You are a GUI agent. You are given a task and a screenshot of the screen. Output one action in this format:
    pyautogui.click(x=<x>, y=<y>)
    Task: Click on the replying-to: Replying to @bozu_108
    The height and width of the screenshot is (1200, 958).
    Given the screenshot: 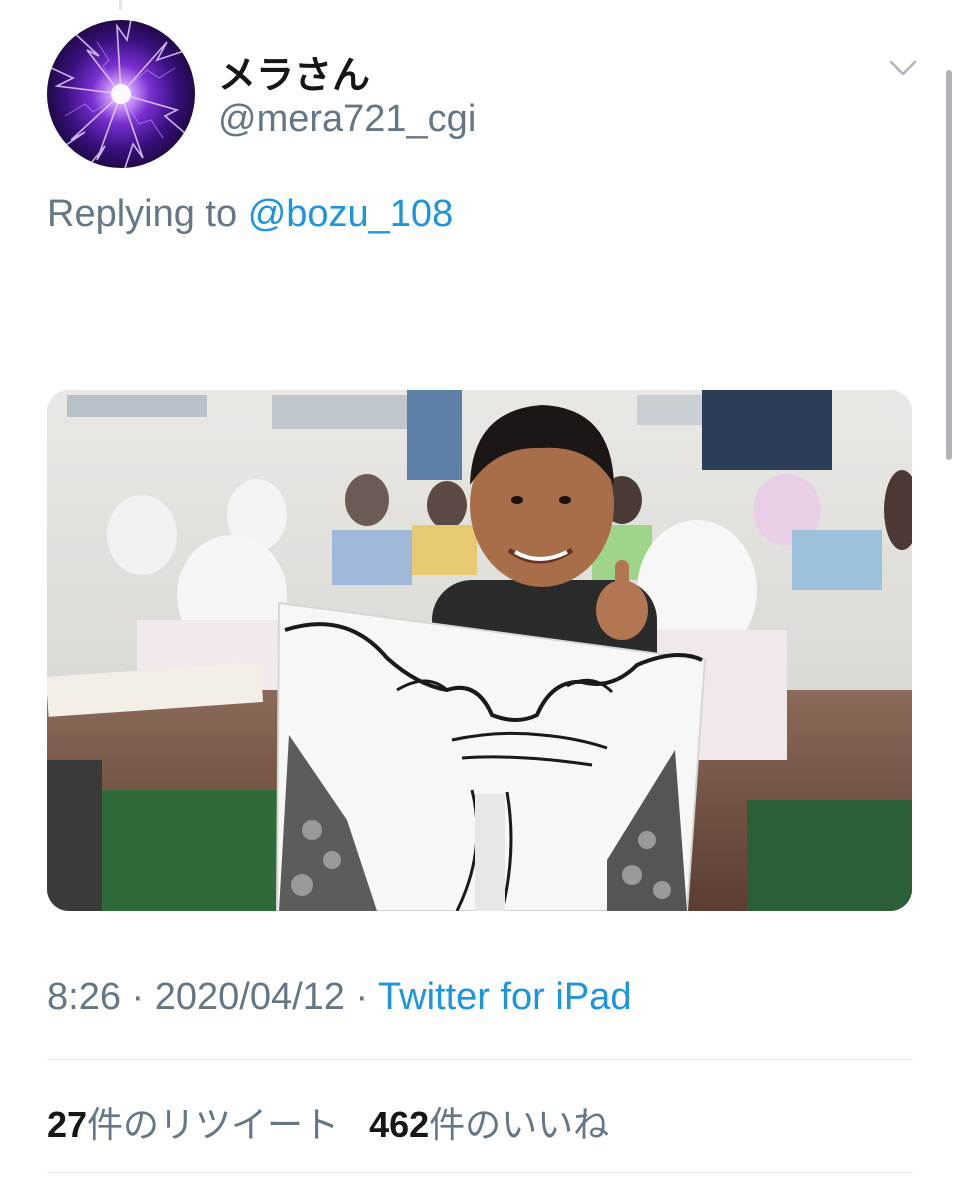 What is the action you would take?
    pyautogui.click(x=250, y=214)
    